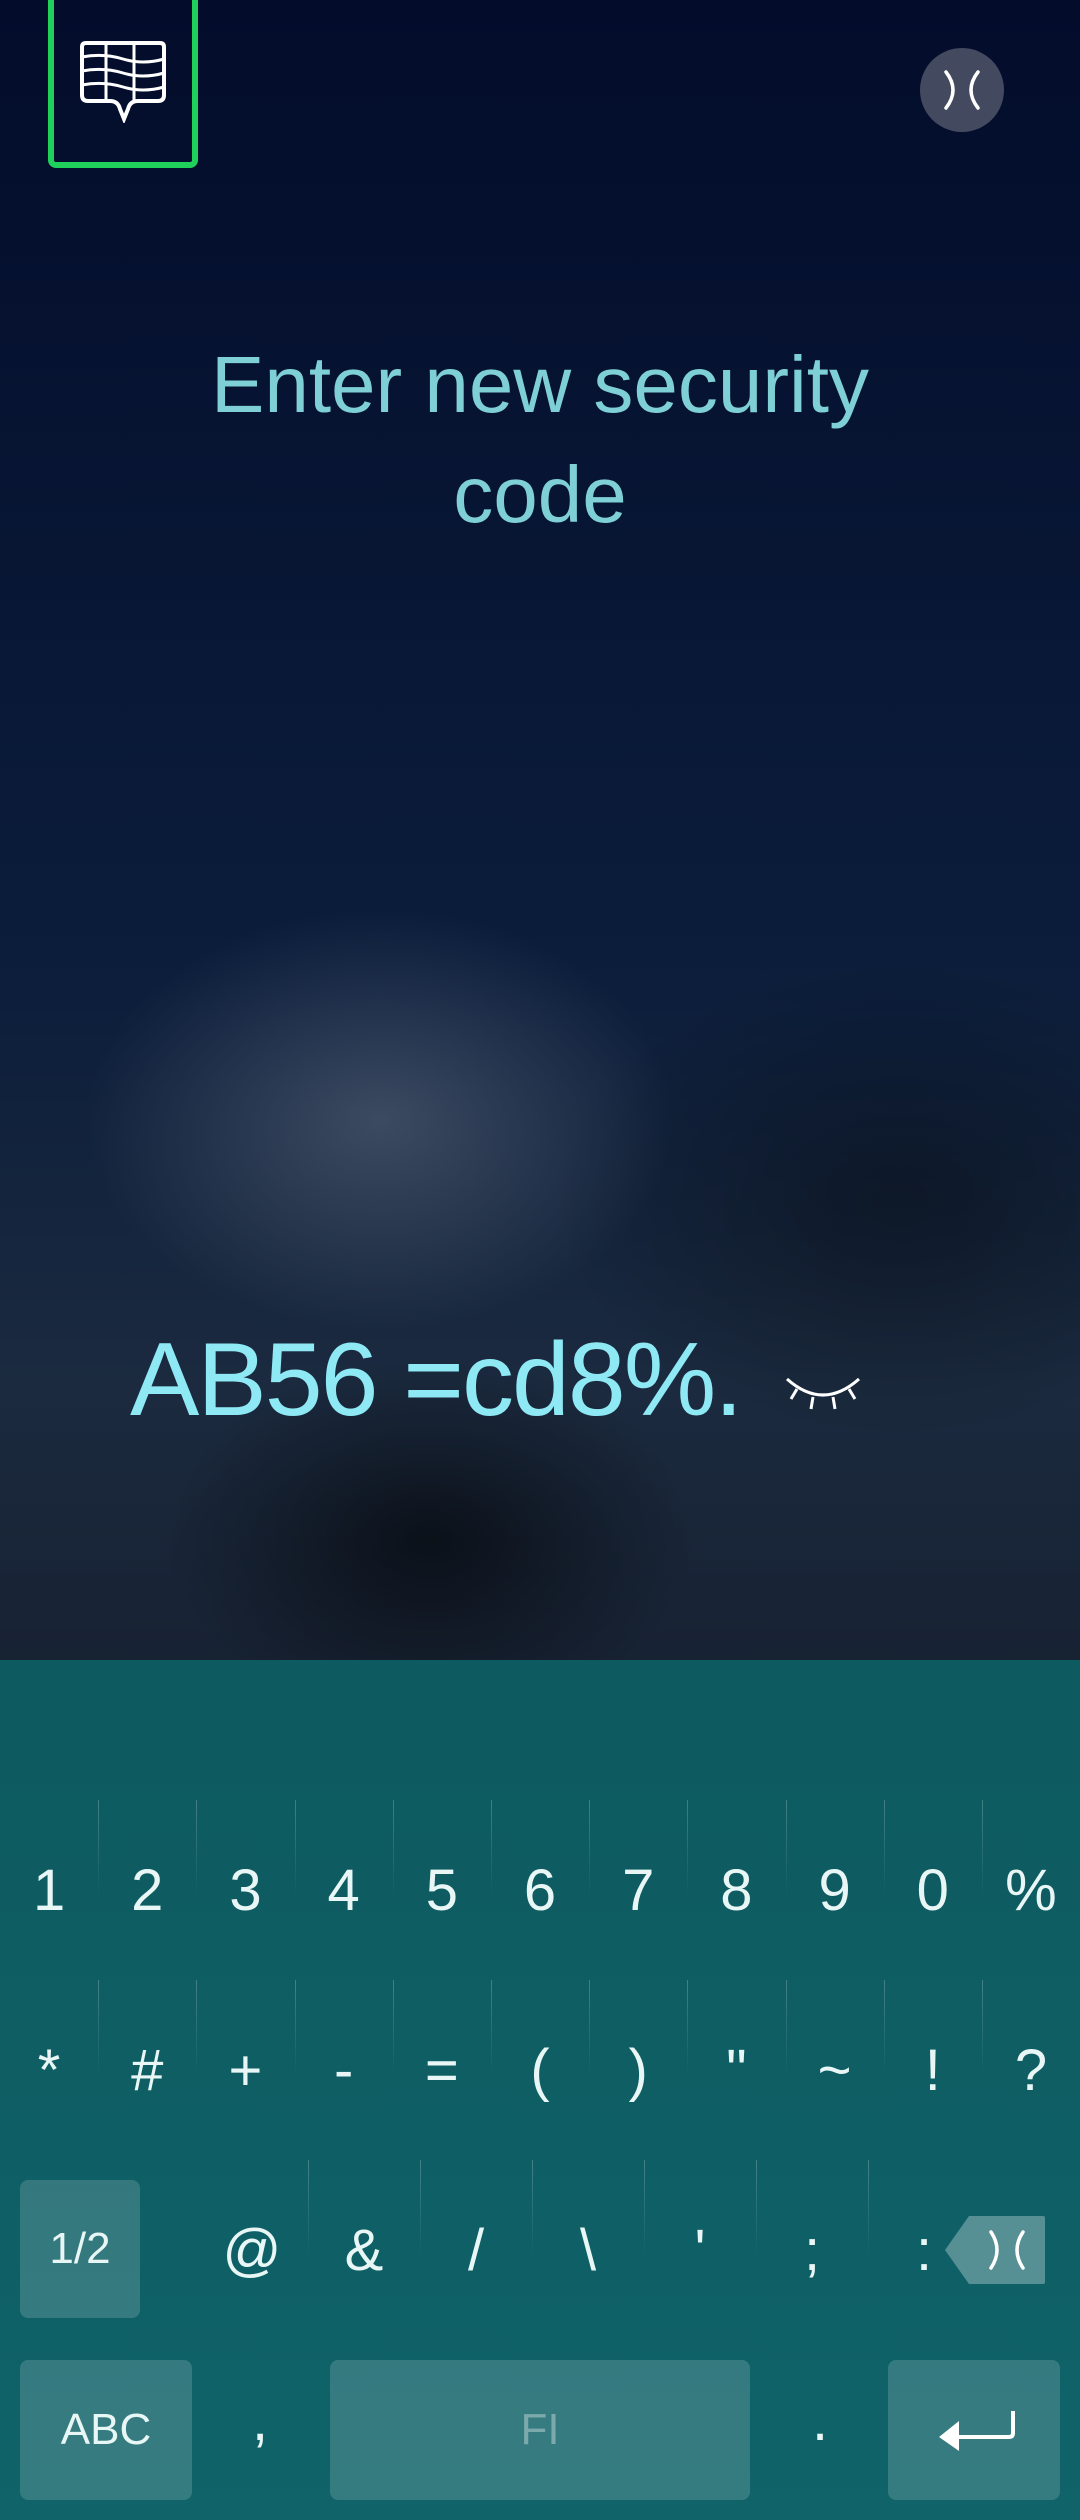  I want to click on key: %, so click(1030, 1890).